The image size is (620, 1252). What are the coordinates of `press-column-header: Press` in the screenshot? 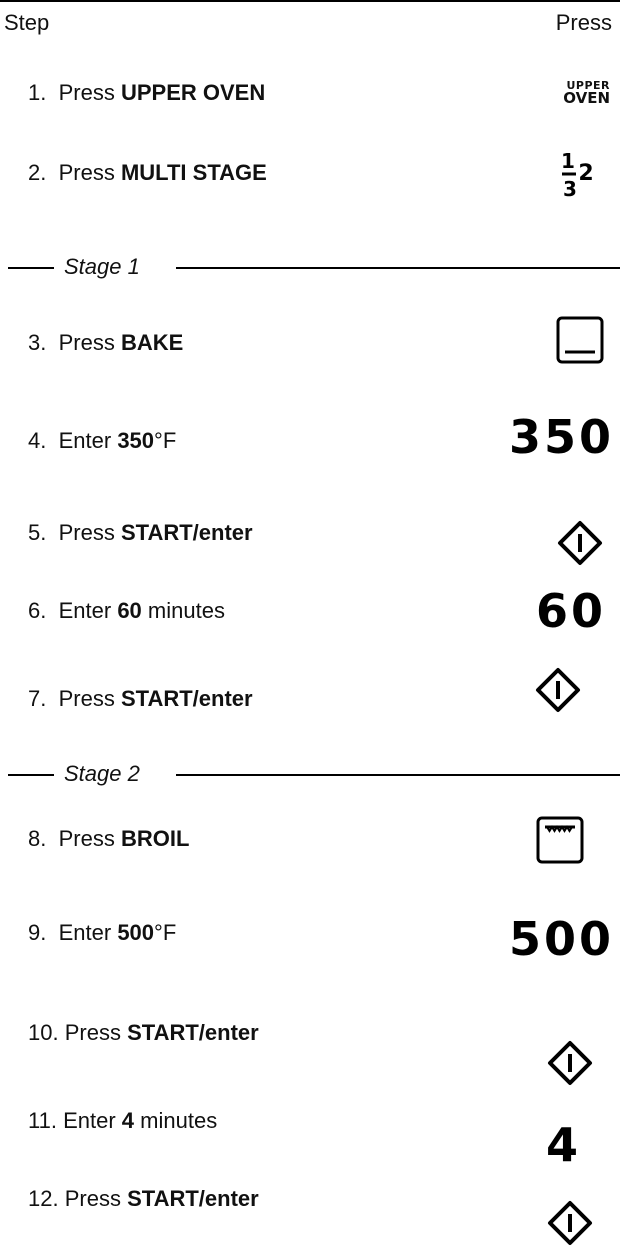 It's located at (583, 22).